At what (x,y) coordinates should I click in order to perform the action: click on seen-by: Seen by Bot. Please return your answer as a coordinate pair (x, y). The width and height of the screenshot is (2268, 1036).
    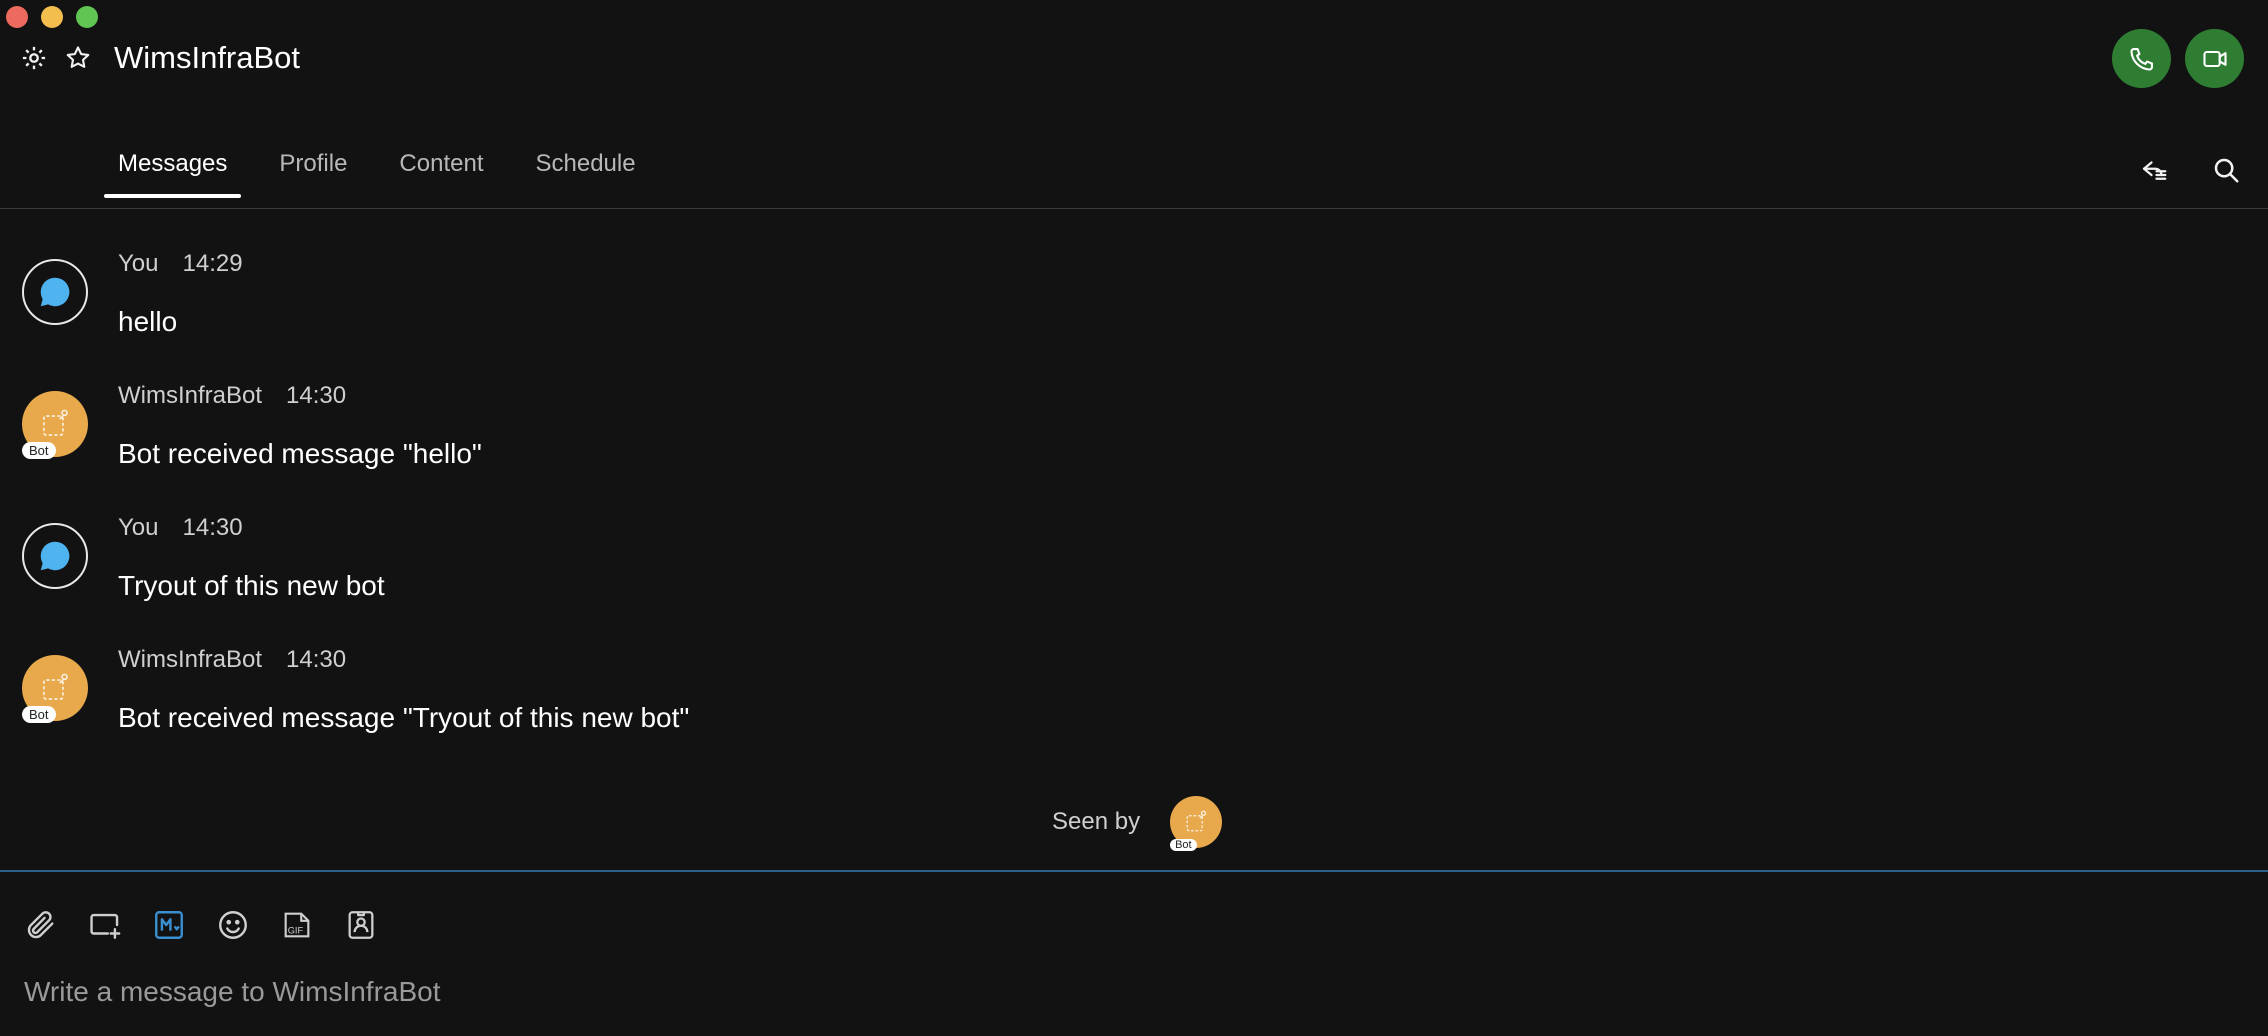
    Looking at the image, I should click on (1137, 823).